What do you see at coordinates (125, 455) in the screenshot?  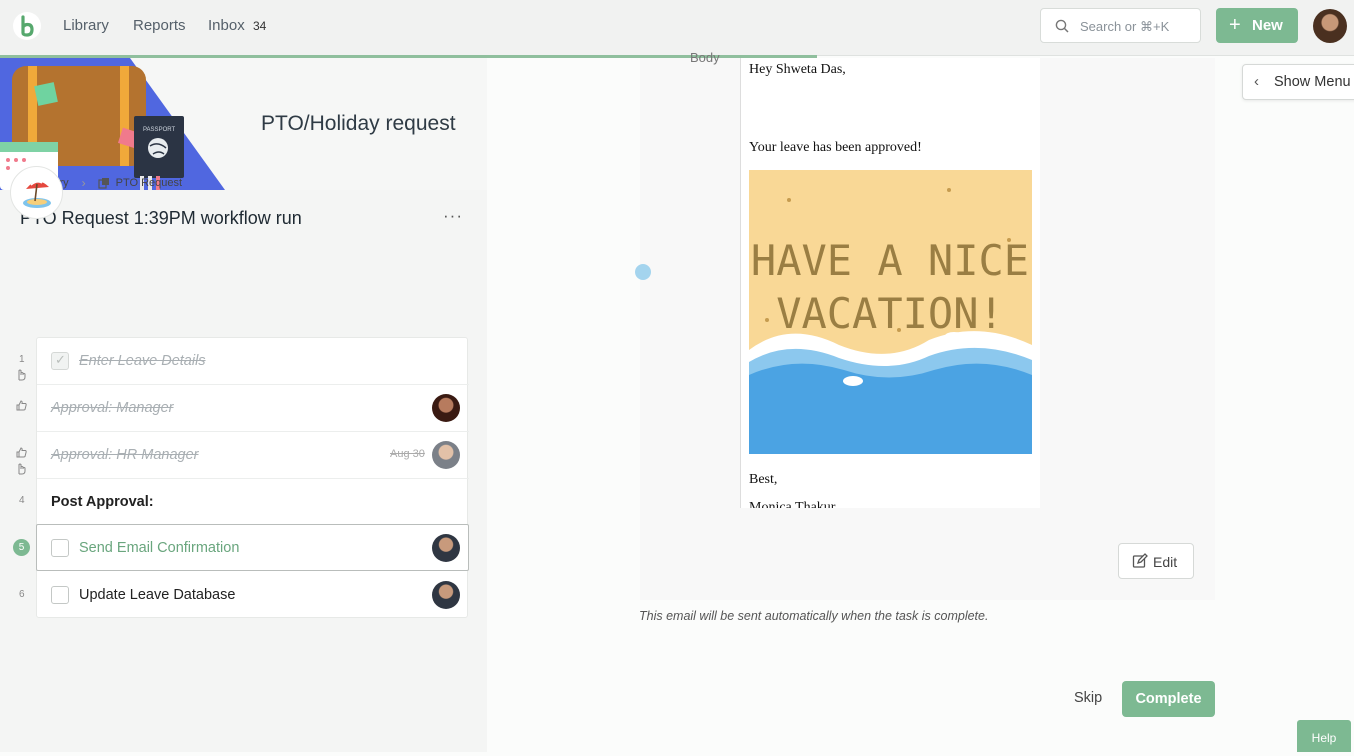 I see `task-label: Approval: HR Manager` at bounding box center [125, 455].